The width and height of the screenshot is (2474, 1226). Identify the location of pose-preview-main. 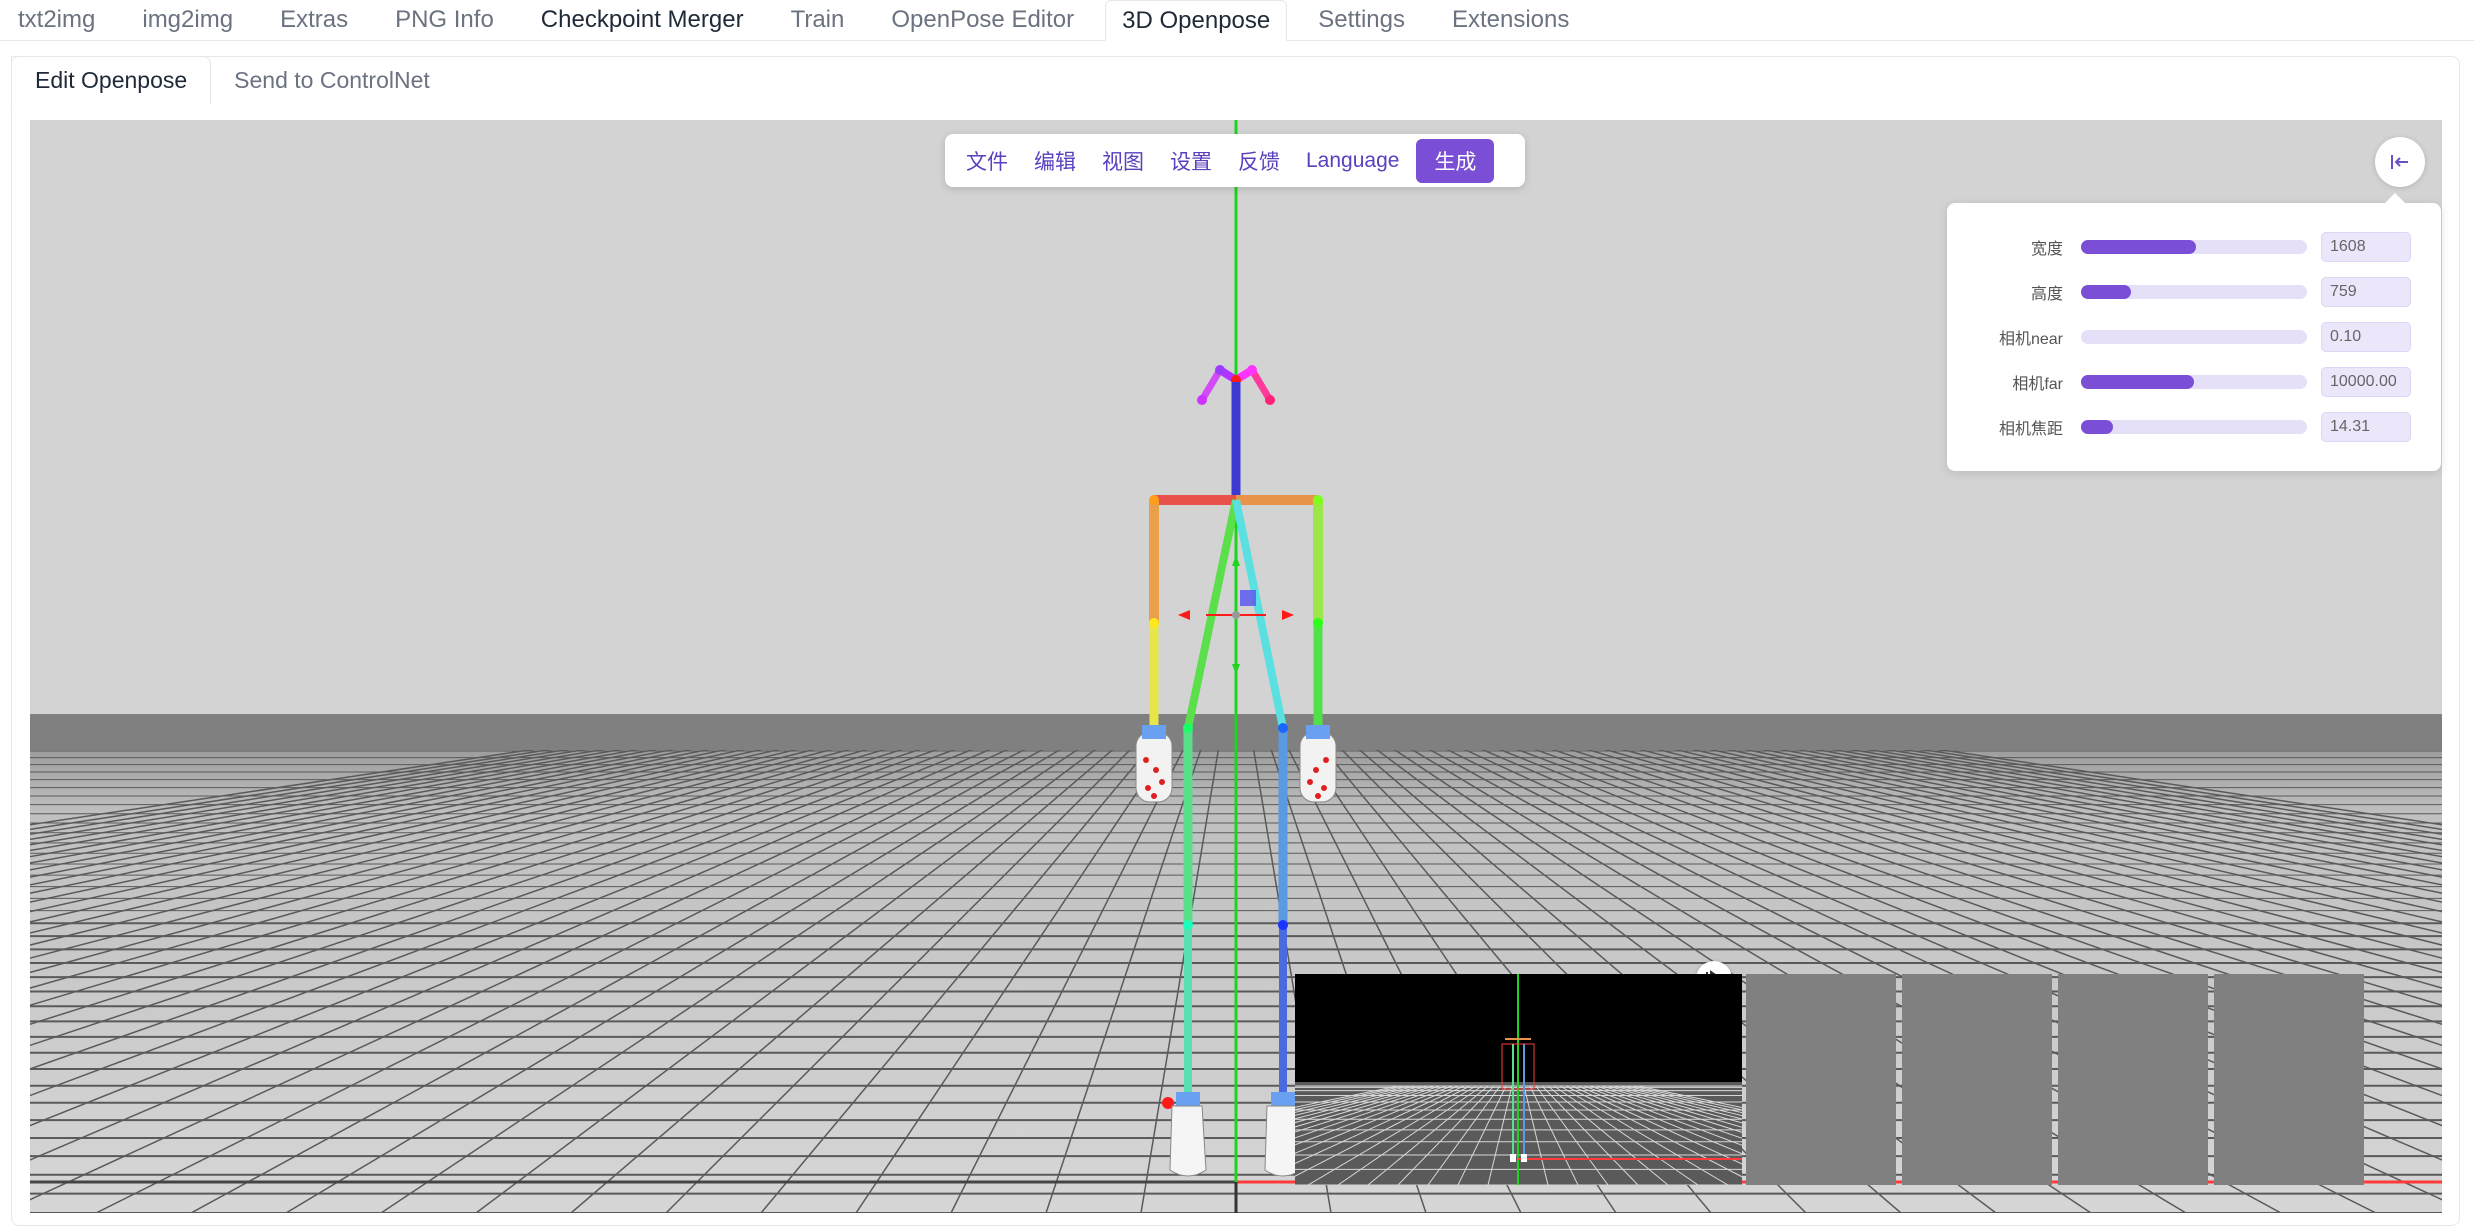
(1518, 1079).